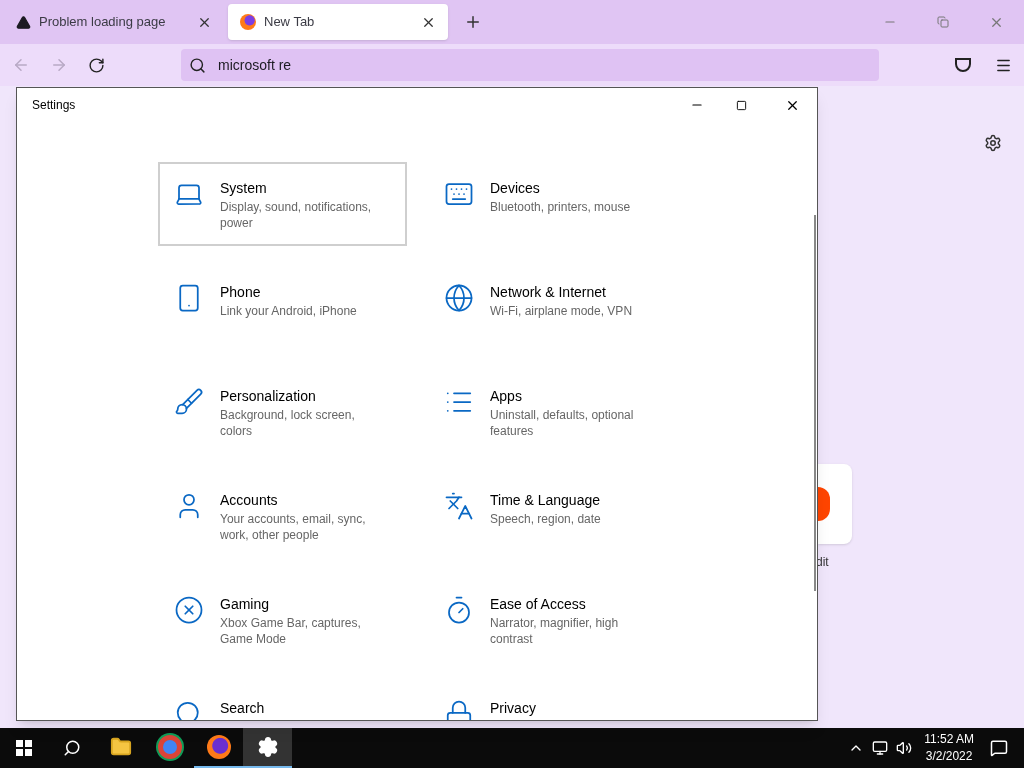  I want to click on category-title: Apps, so click(506, 396).